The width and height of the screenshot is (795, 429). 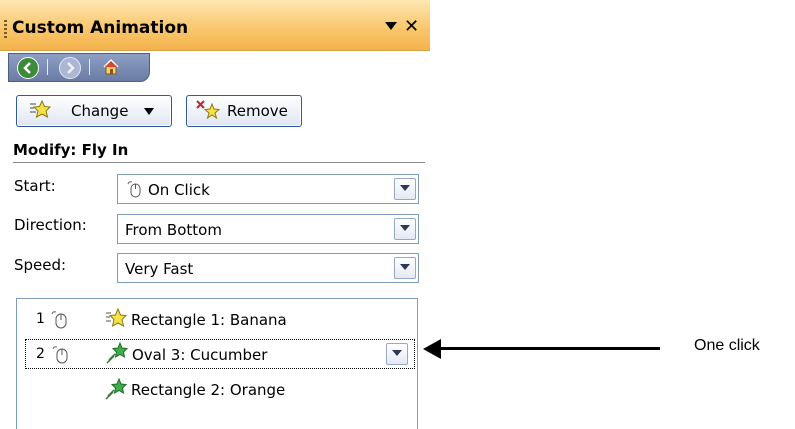 I want to click on list-item-number: 1, so click(x=40, y=319).